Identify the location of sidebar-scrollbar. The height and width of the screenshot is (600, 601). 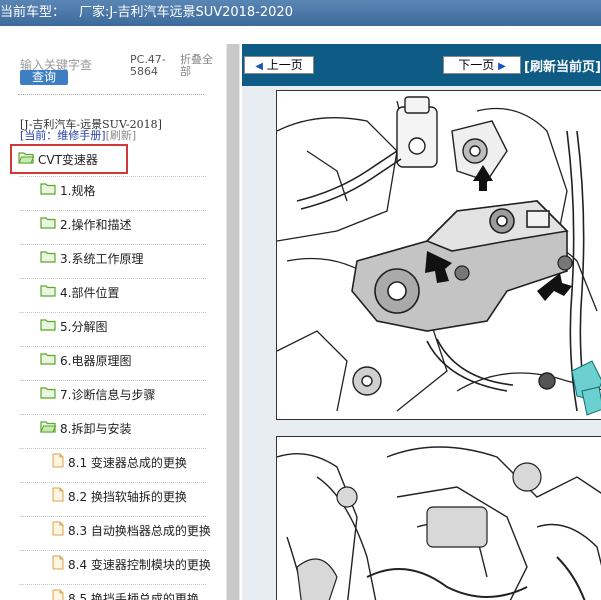
(233, 322).